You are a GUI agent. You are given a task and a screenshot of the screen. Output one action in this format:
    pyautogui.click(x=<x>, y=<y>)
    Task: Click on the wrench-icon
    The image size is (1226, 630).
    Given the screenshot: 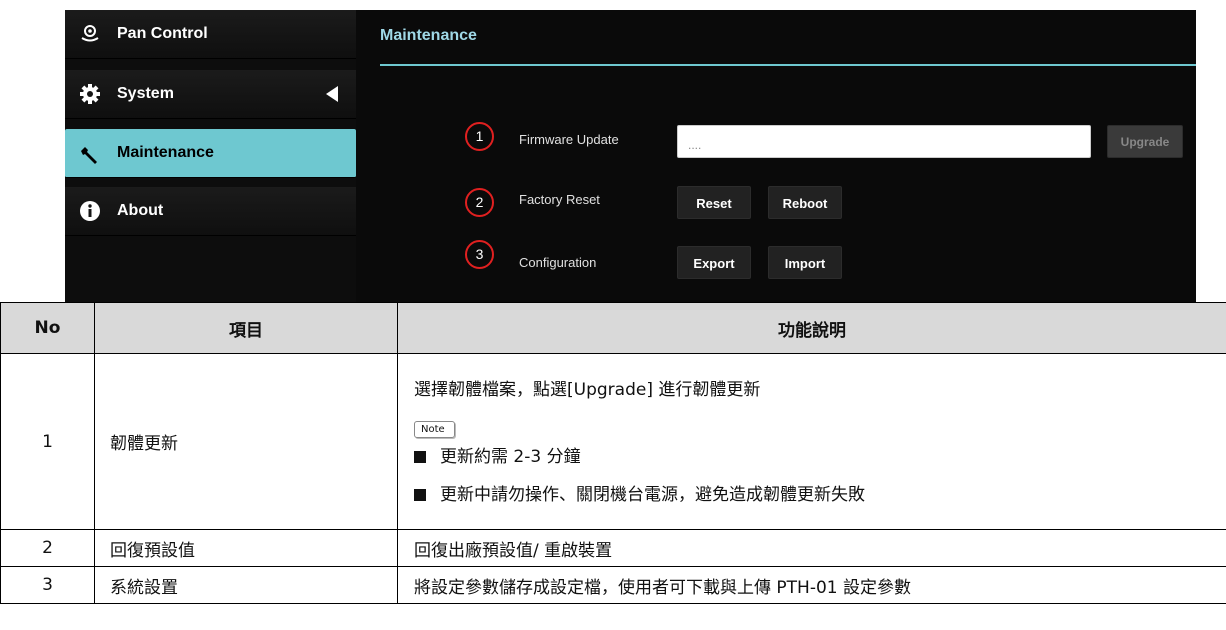 What is the action you would take?
    pyautogui.click(x=89, y=155)
    